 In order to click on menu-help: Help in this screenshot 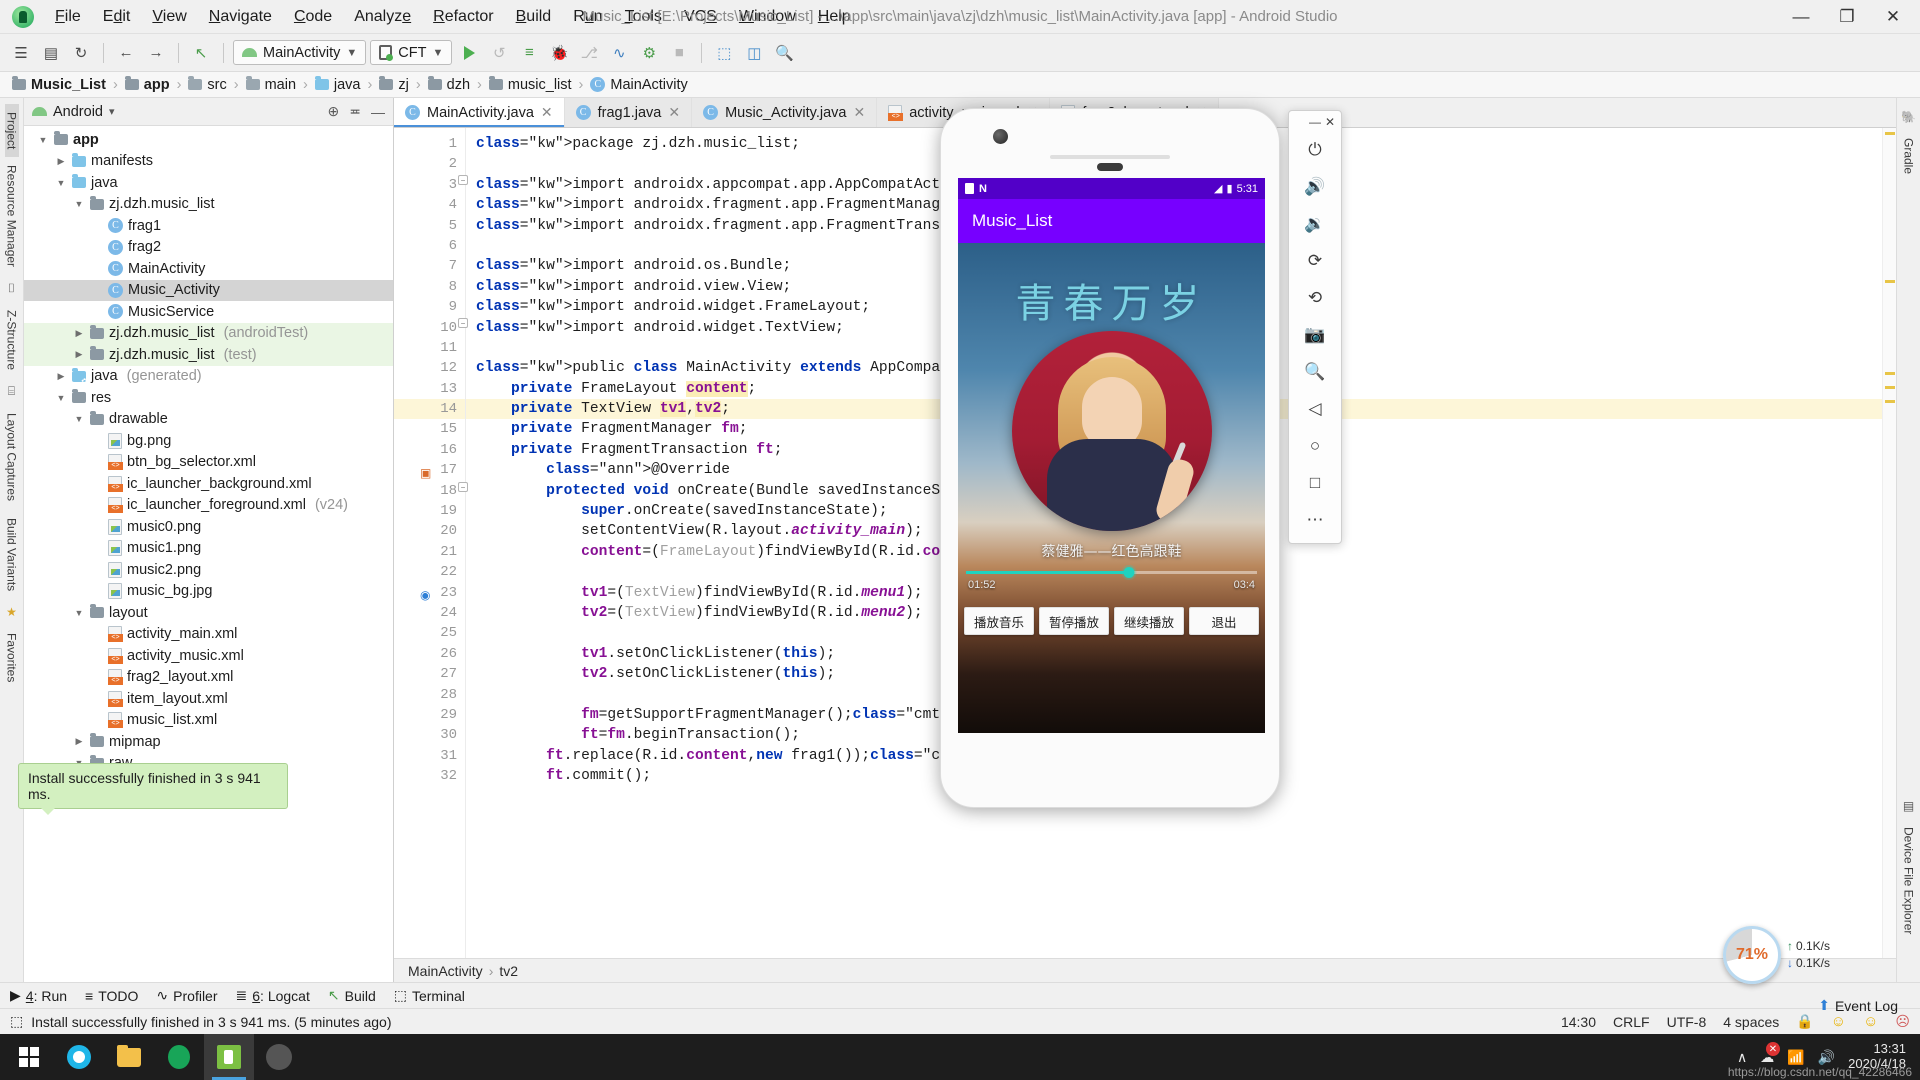, I will do `click(834, 17)`.